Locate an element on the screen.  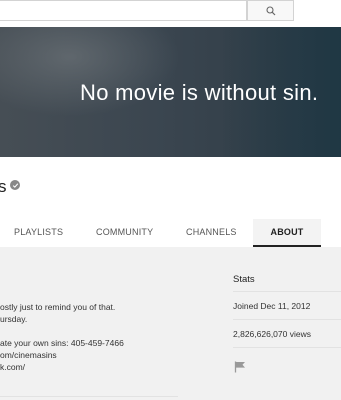
tab-about: ABOUT is located at coordinates (287, 233).